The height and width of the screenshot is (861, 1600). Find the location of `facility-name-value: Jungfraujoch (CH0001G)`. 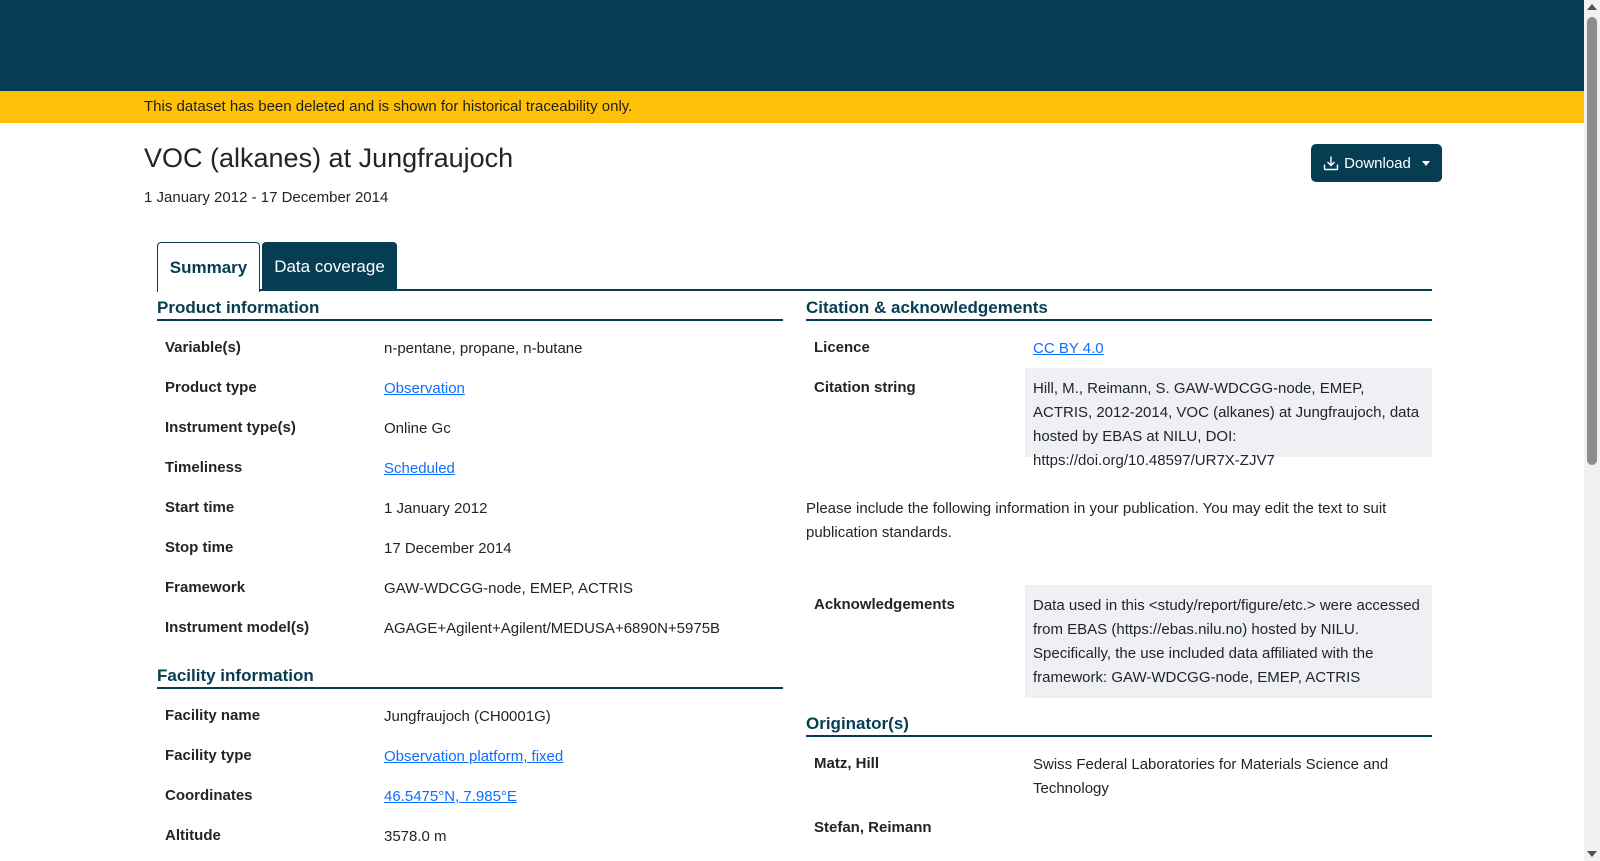

facility-name-value: Jungfraujoch (CH0001G) is located at coordinates (467, 716).